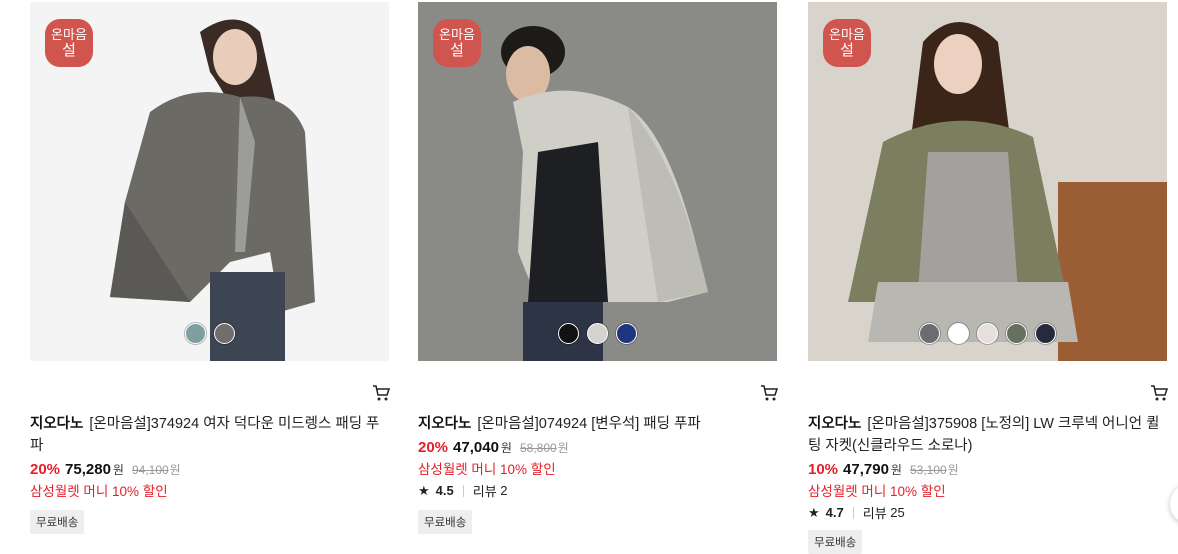  What do you see at coordinates (150, 470) in the screenshot?
I see `original-price: 94,100` at bounding box center [150, 470].